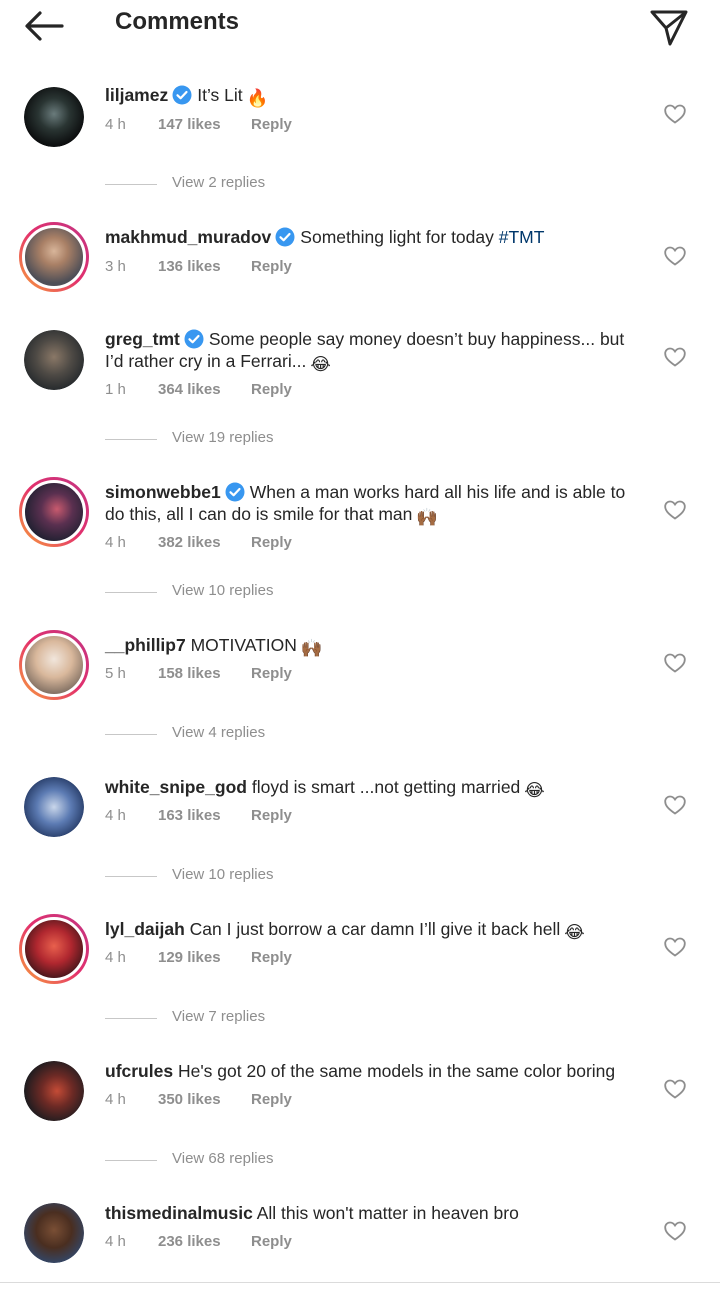 The width and height of the screenshot is (720, 1291). I want to click on username: greg_tmt, so click(142, 339).